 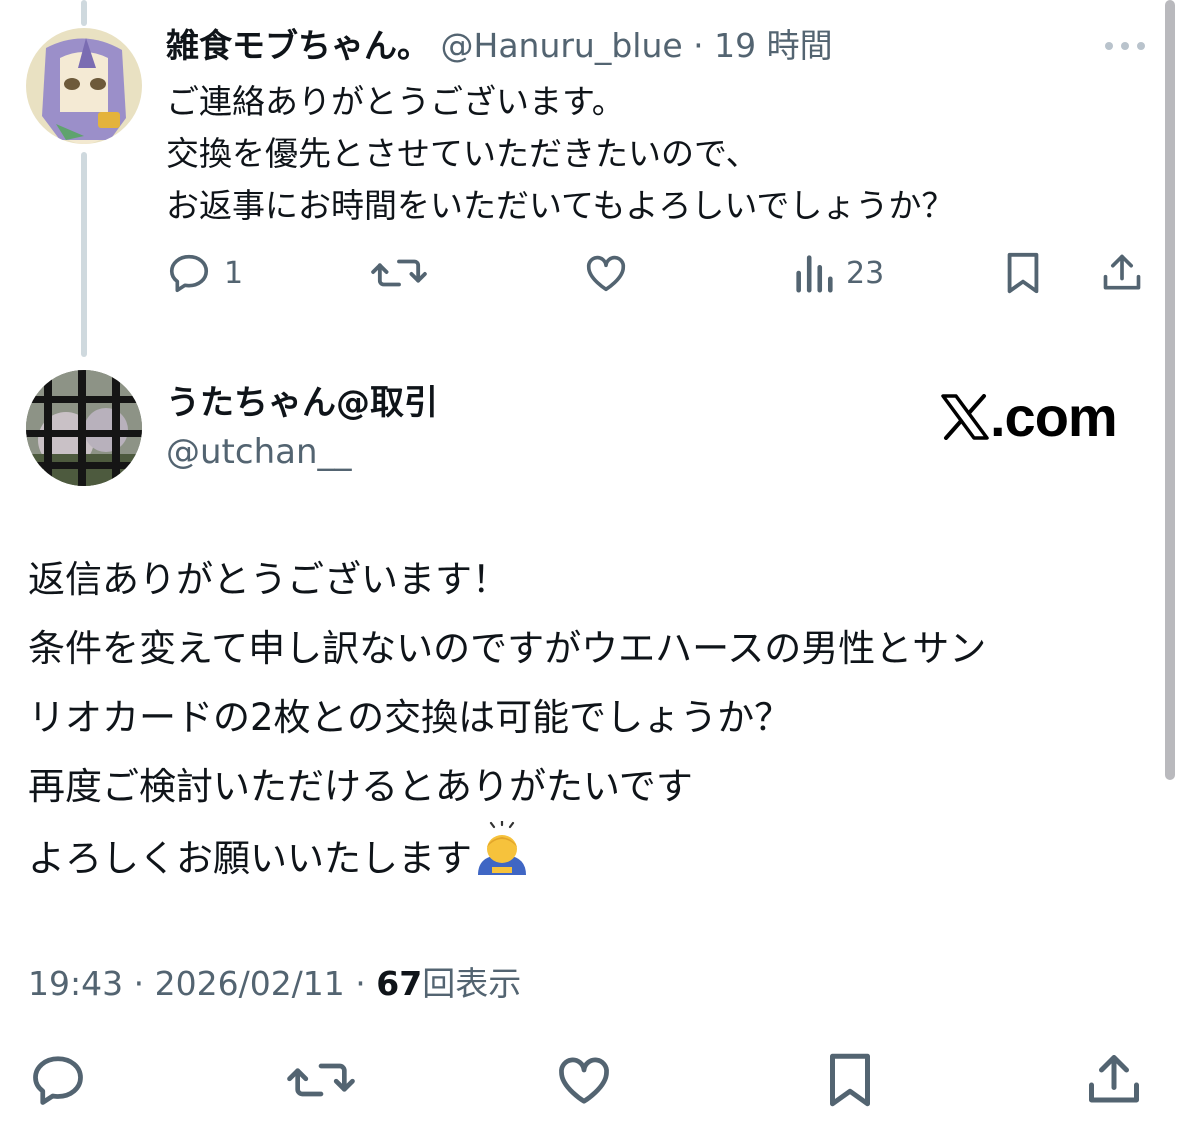 What do you see at coordinates (395, 101) in the screenshot?
I see `reply-line: ご連絡ありがとうございます。` at bounding box center [395, 101].